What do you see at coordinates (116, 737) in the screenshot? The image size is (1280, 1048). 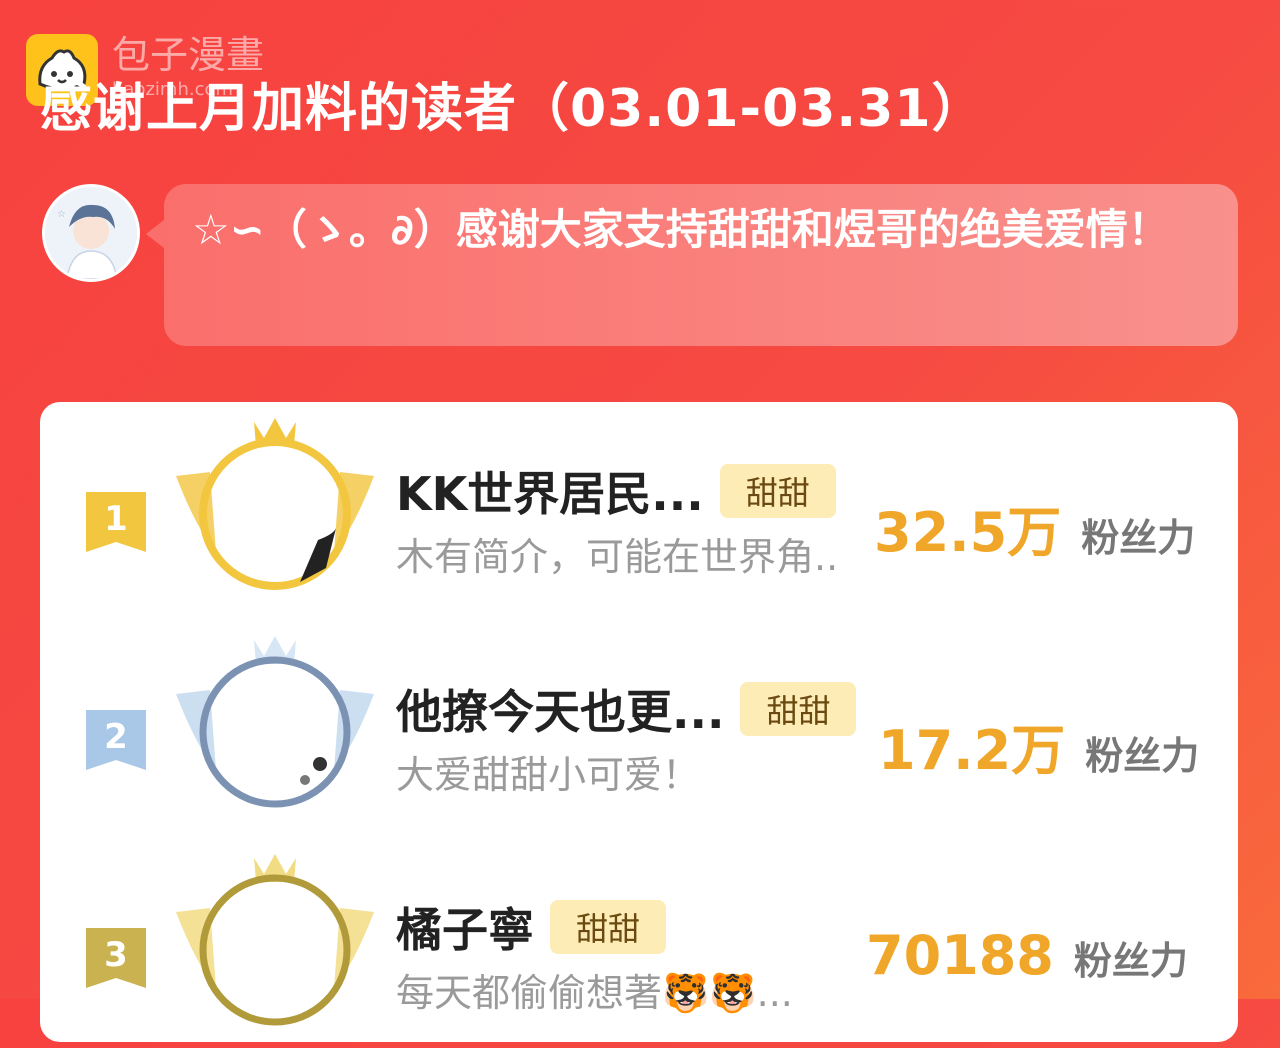 I see `rank-number: 2` at bounding box center [116, 737].